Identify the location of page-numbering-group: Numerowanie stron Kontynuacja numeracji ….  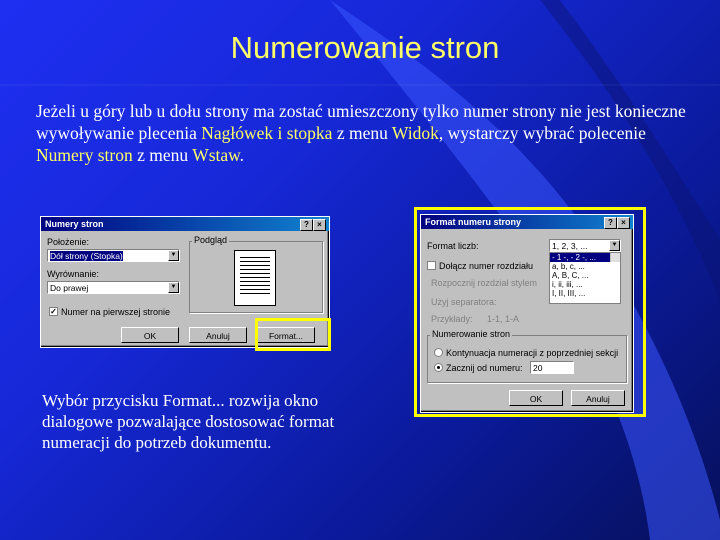
(527, 356).